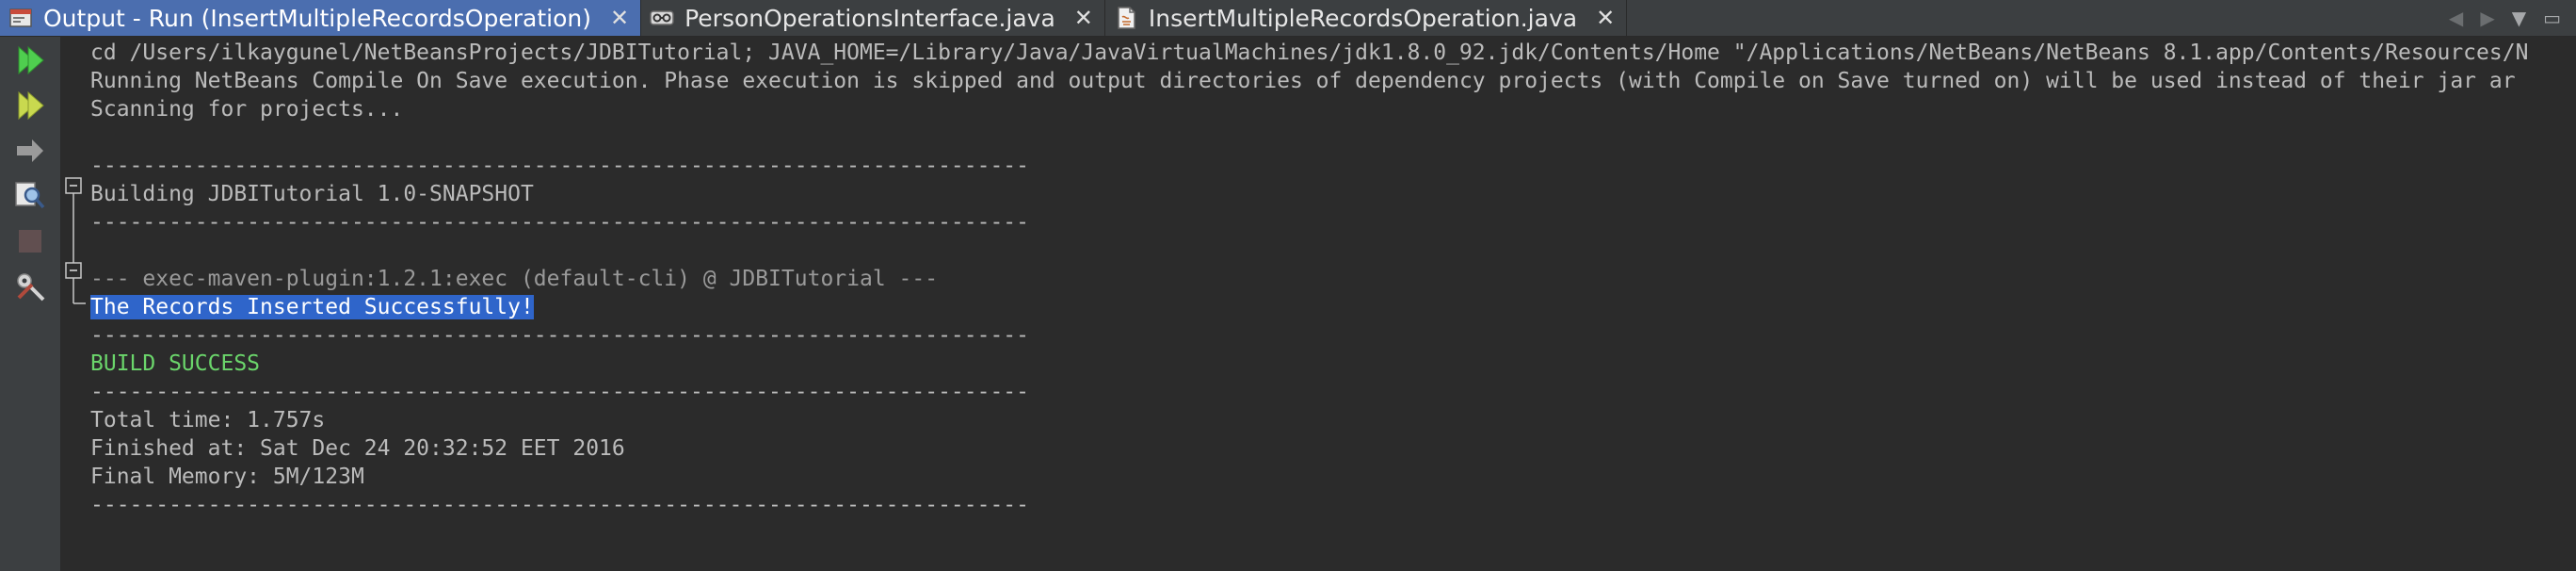  Describe the element at coordinates (75, 240) in the screenshot. I see `fold-gutter` at that location.